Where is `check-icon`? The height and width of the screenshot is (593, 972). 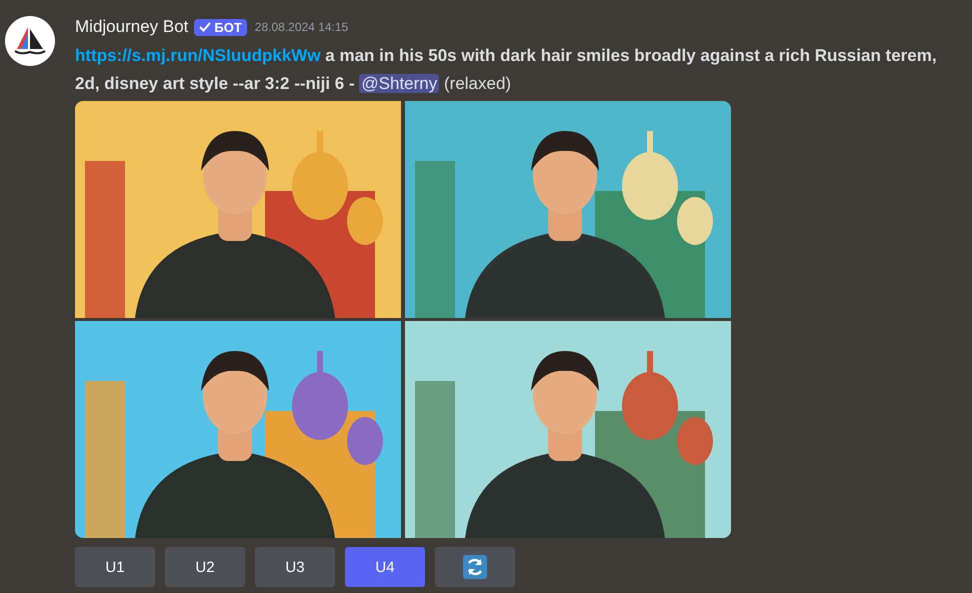 check-icon is located at coordinates (205, 27).